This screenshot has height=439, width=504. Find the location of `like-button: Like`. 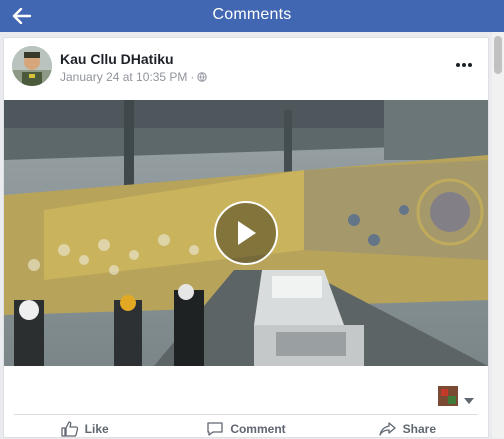

like-button: Like is located at coordinates (84, 428).